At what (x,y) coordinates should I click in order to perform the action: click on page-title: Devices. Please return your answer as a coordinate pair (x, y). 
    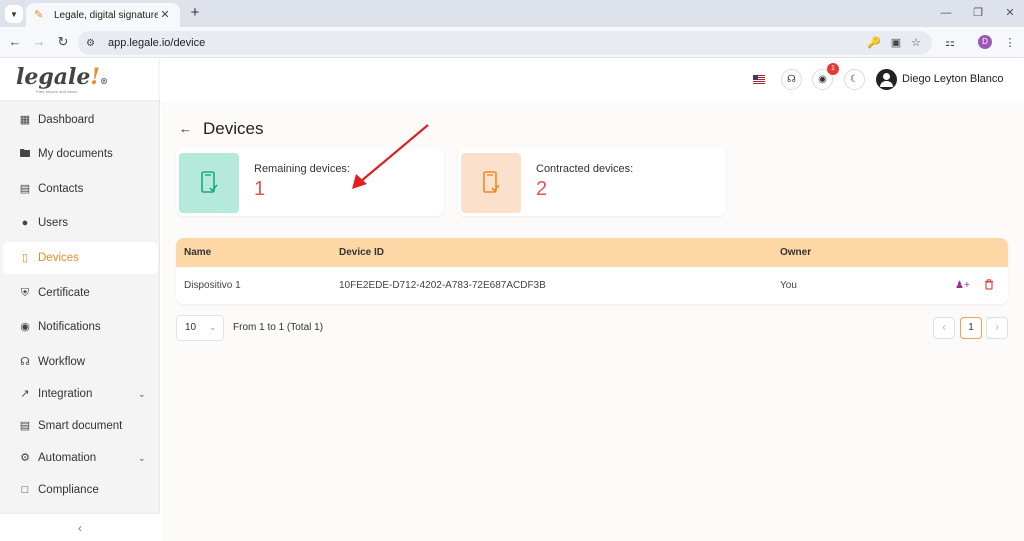
    Looking at the image, I should click on (233, 128).